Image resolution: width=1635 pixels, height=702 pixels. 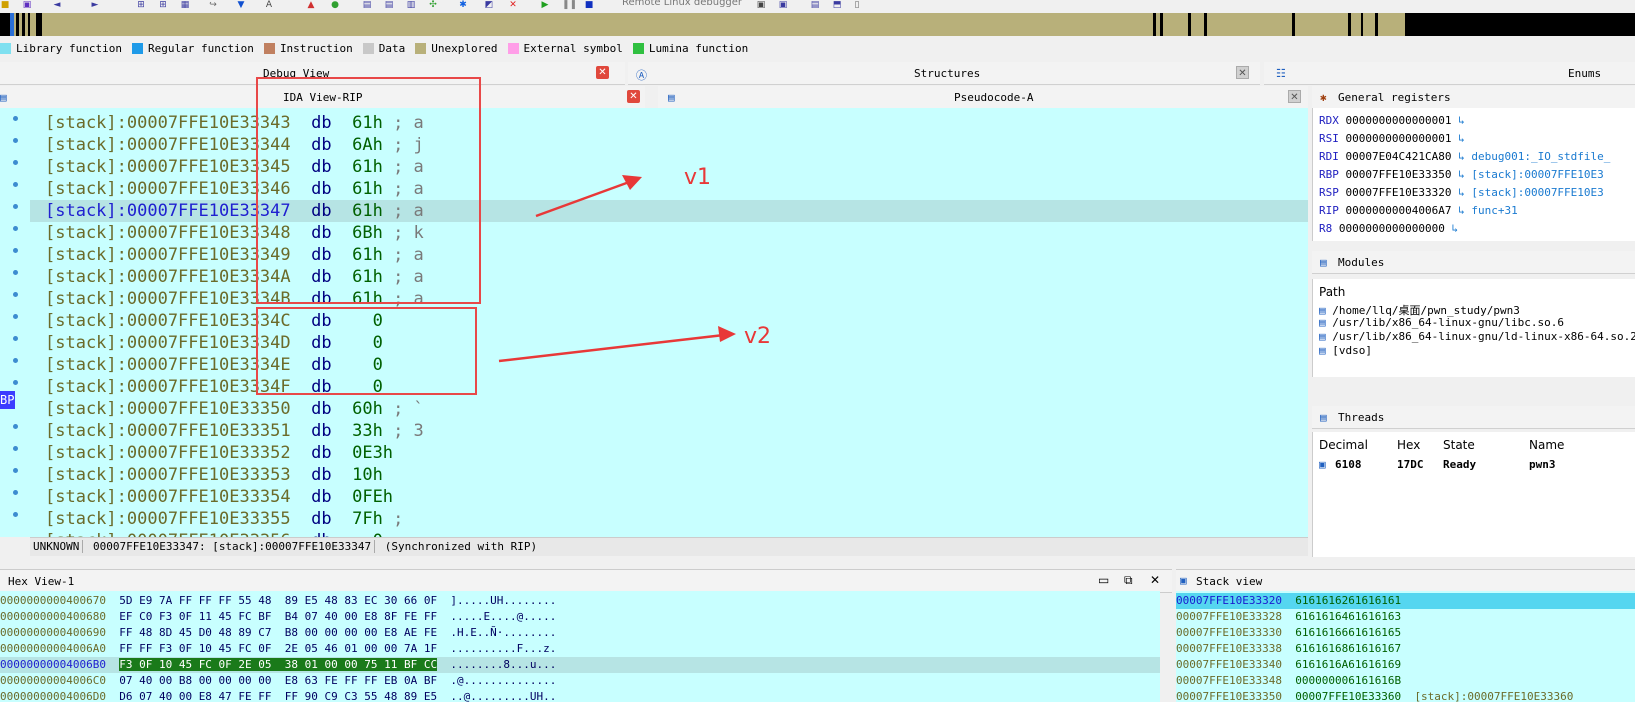 What do you see at coordinates (1128, 580) in the screenshot?
I see `restore-icon: ⧉` at bounding box center [1128, 580].